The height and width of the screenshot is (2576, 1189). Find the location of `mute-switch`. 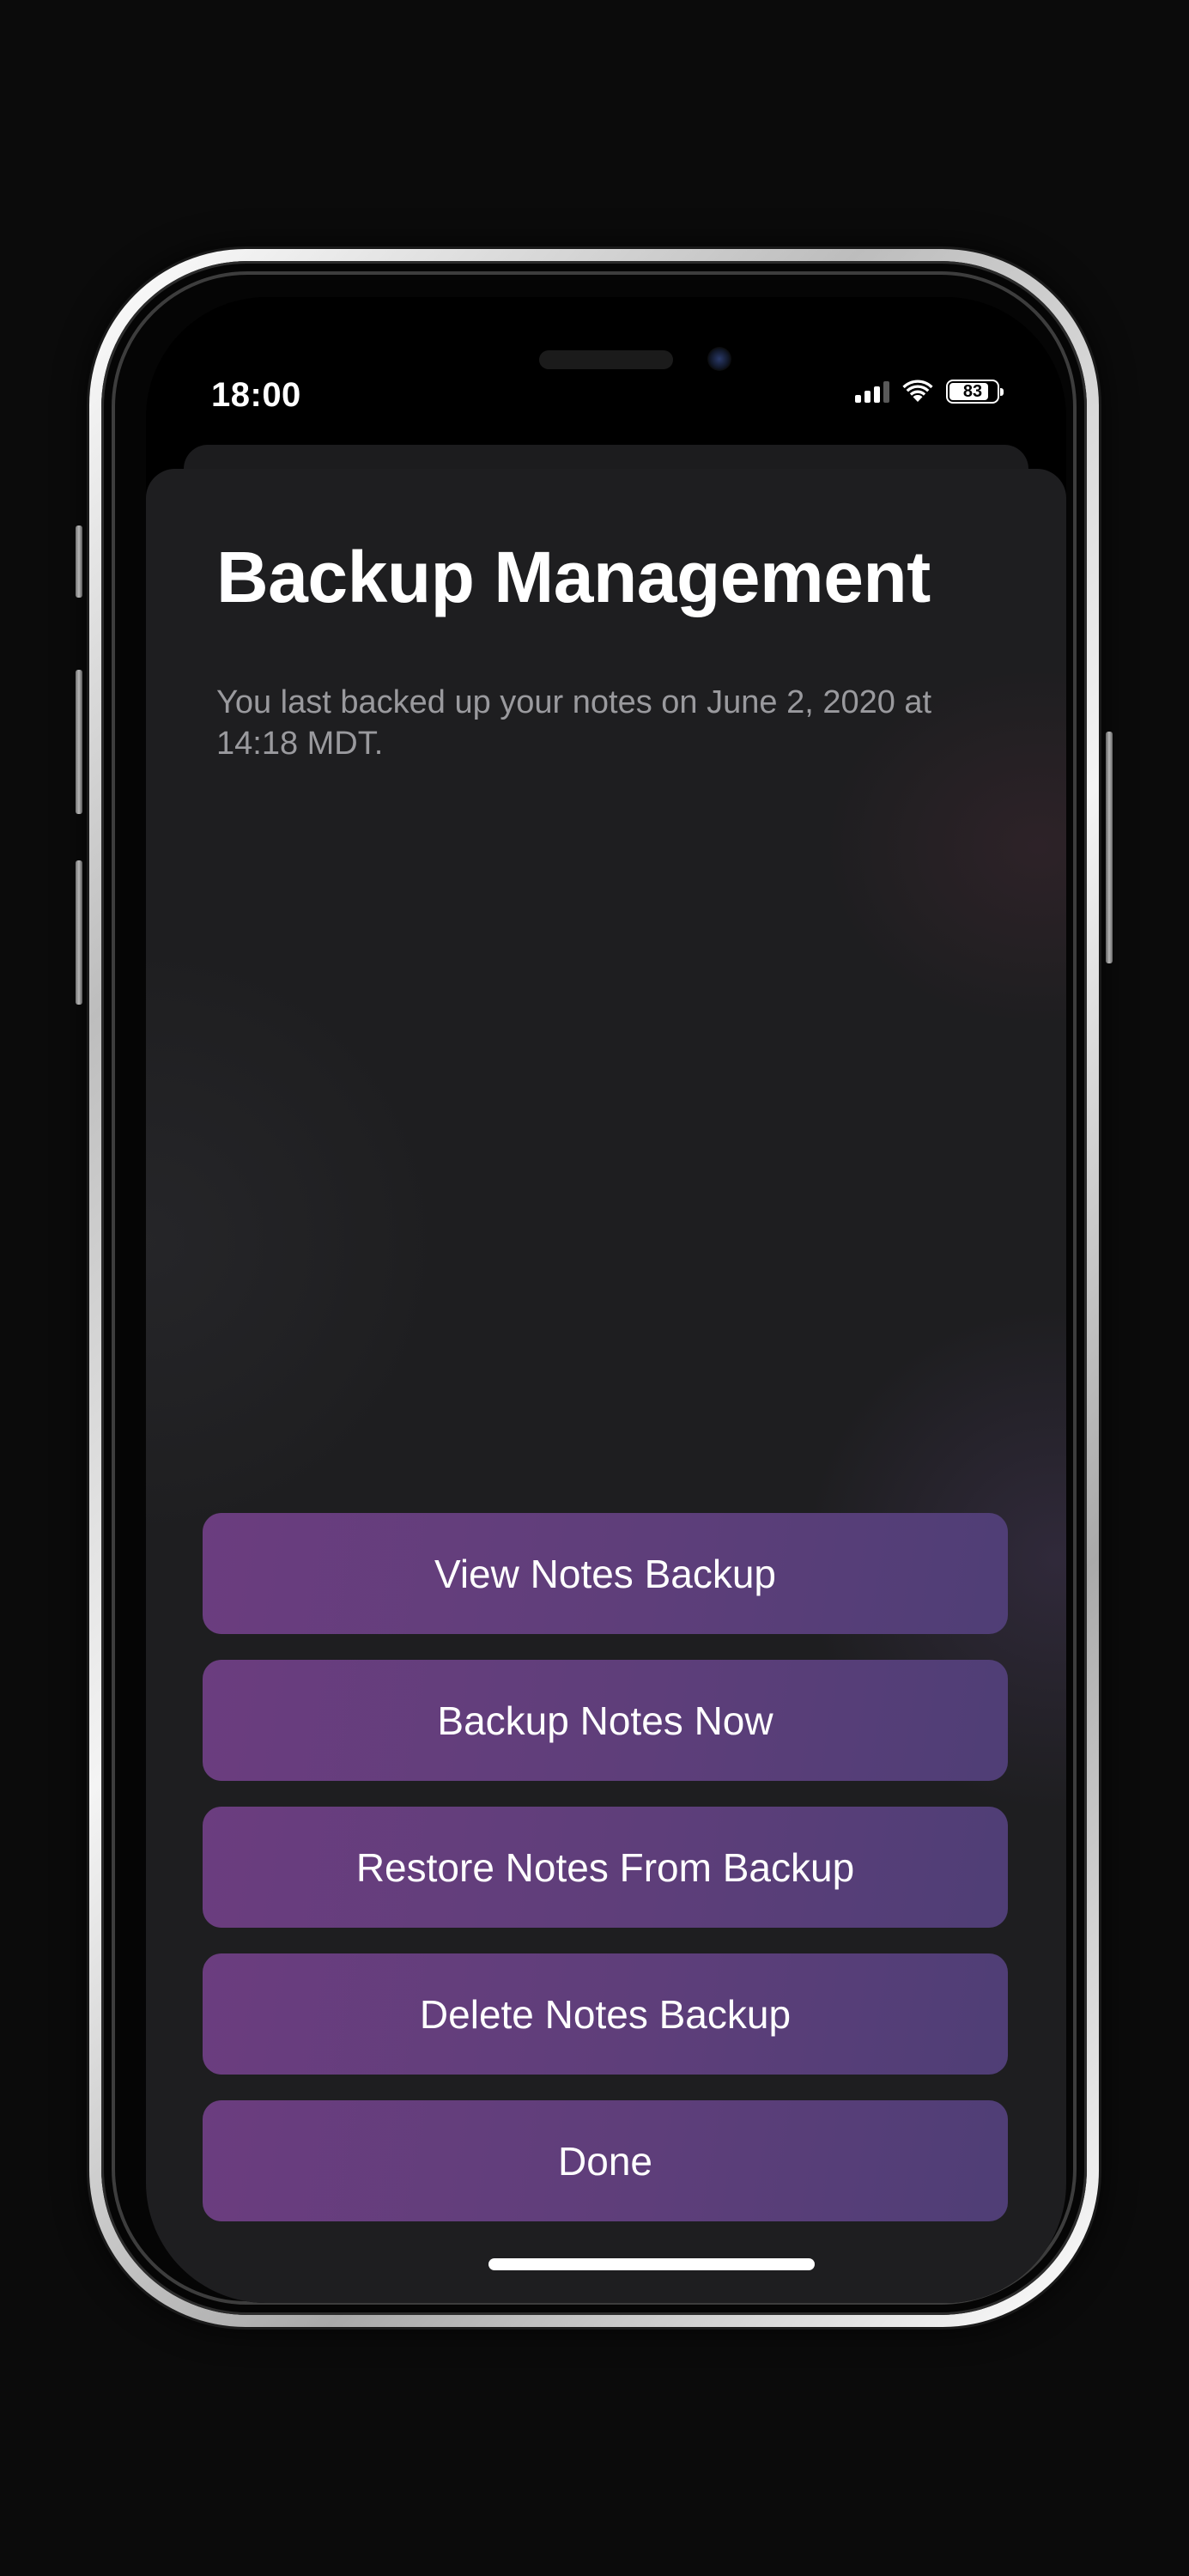

mute-switch is located at coordinates (79, 562).